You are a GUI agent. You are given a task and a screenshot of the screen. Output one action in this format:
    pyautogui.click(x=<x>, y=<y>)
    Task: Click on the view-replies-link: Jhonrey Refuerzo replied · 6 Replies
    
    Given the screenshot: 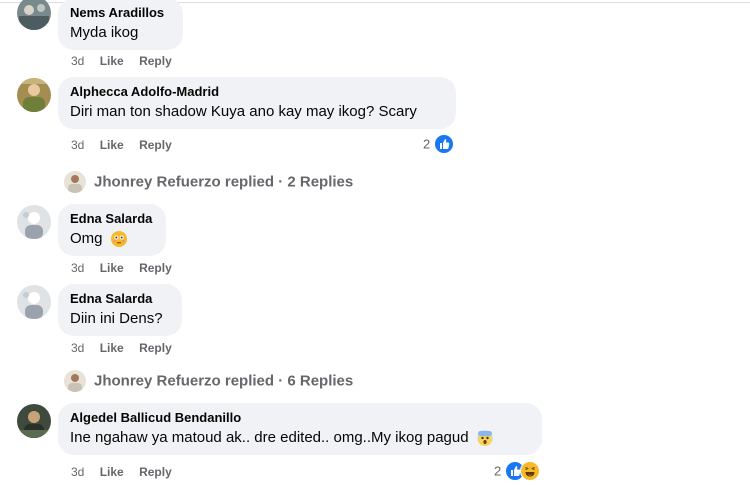 What is the action you would take?
    pyautogui.click(x=208, y=381)
    